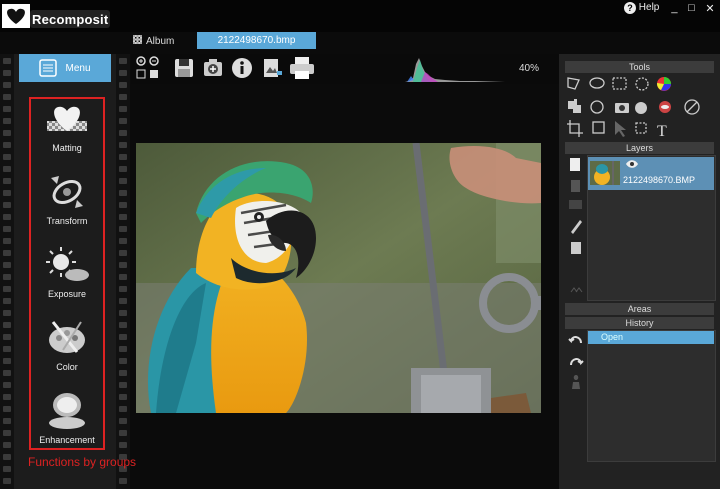  What do you see at coordinates (641, 108) in the screenshot?
I see `recolor-icon` at bounding box center [641, 108].